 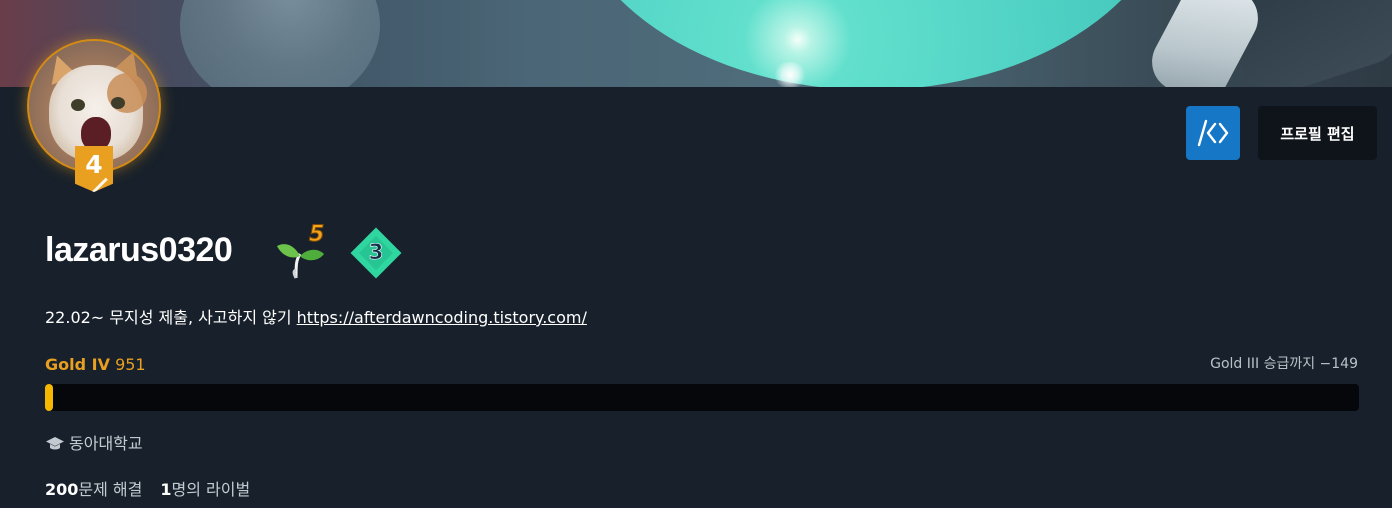 I want to click on code-view-button, so click(x=1213, y=133).